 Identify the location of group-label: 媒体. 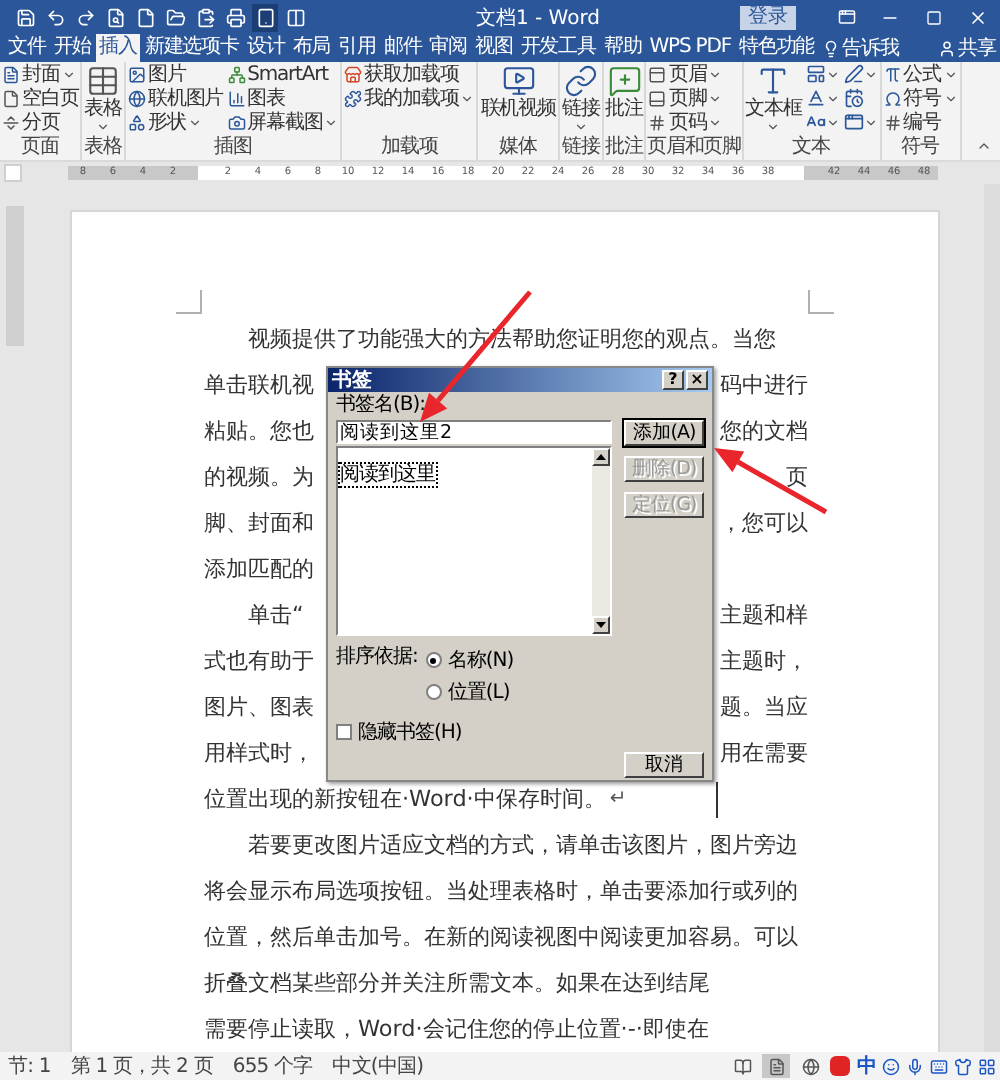
(518, 148).